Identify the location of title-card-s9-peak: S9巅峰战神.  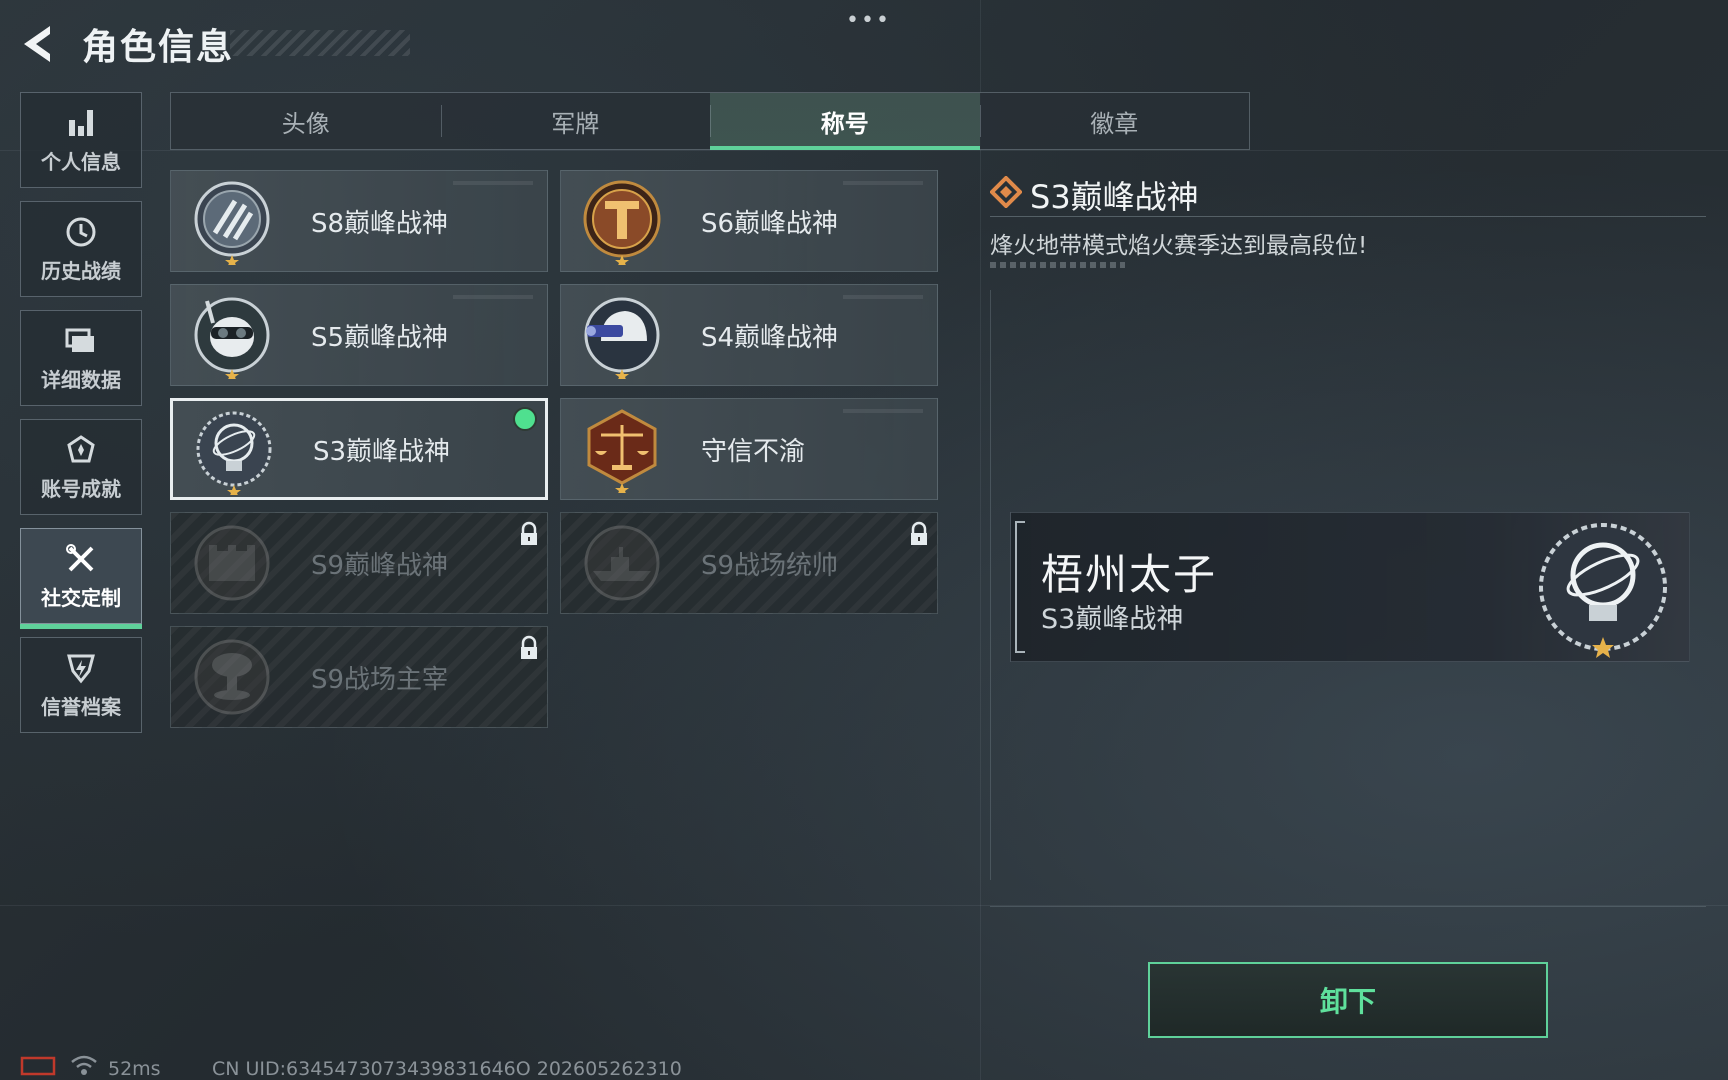
(359, 563).